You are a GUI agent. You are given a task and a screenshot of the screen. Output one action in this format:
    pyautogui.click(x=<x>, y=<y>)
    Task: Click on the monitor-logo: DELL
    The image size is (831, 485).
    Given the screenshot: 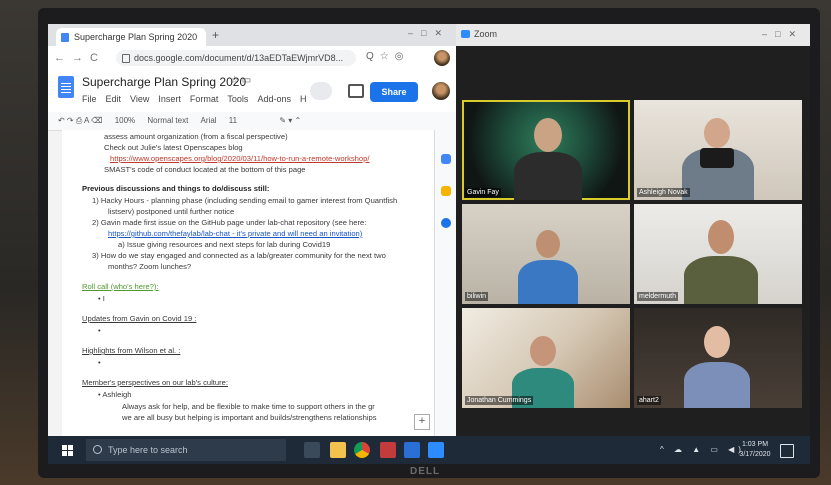 What is the action you would take?
    pyautogui.click(x=425, y=471)
    